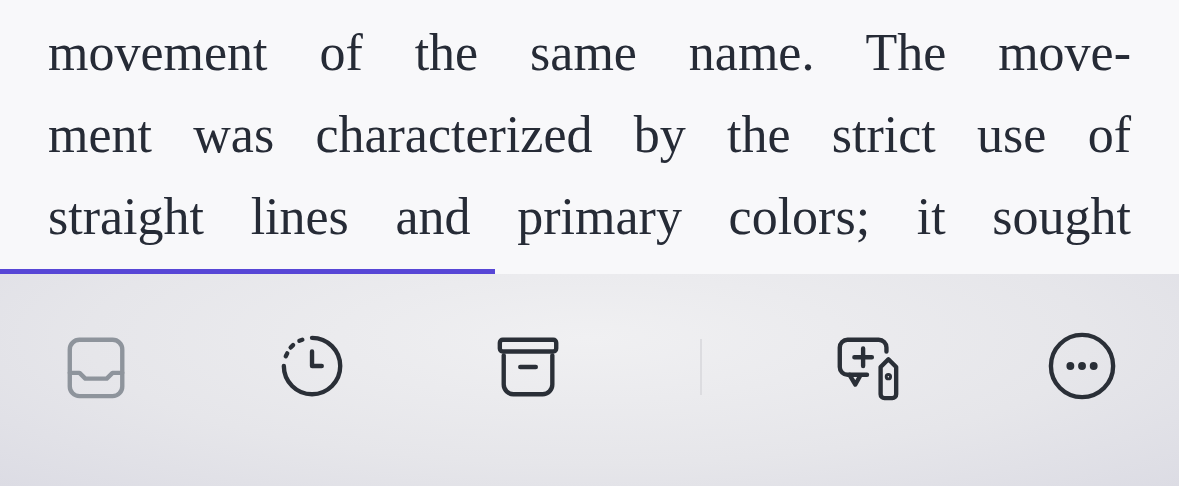 The image size is (1179, 486). What do you see at coordinates (1083, 367) in the screenshot?
I see `more-icon` at bounding box center [1083, 367].